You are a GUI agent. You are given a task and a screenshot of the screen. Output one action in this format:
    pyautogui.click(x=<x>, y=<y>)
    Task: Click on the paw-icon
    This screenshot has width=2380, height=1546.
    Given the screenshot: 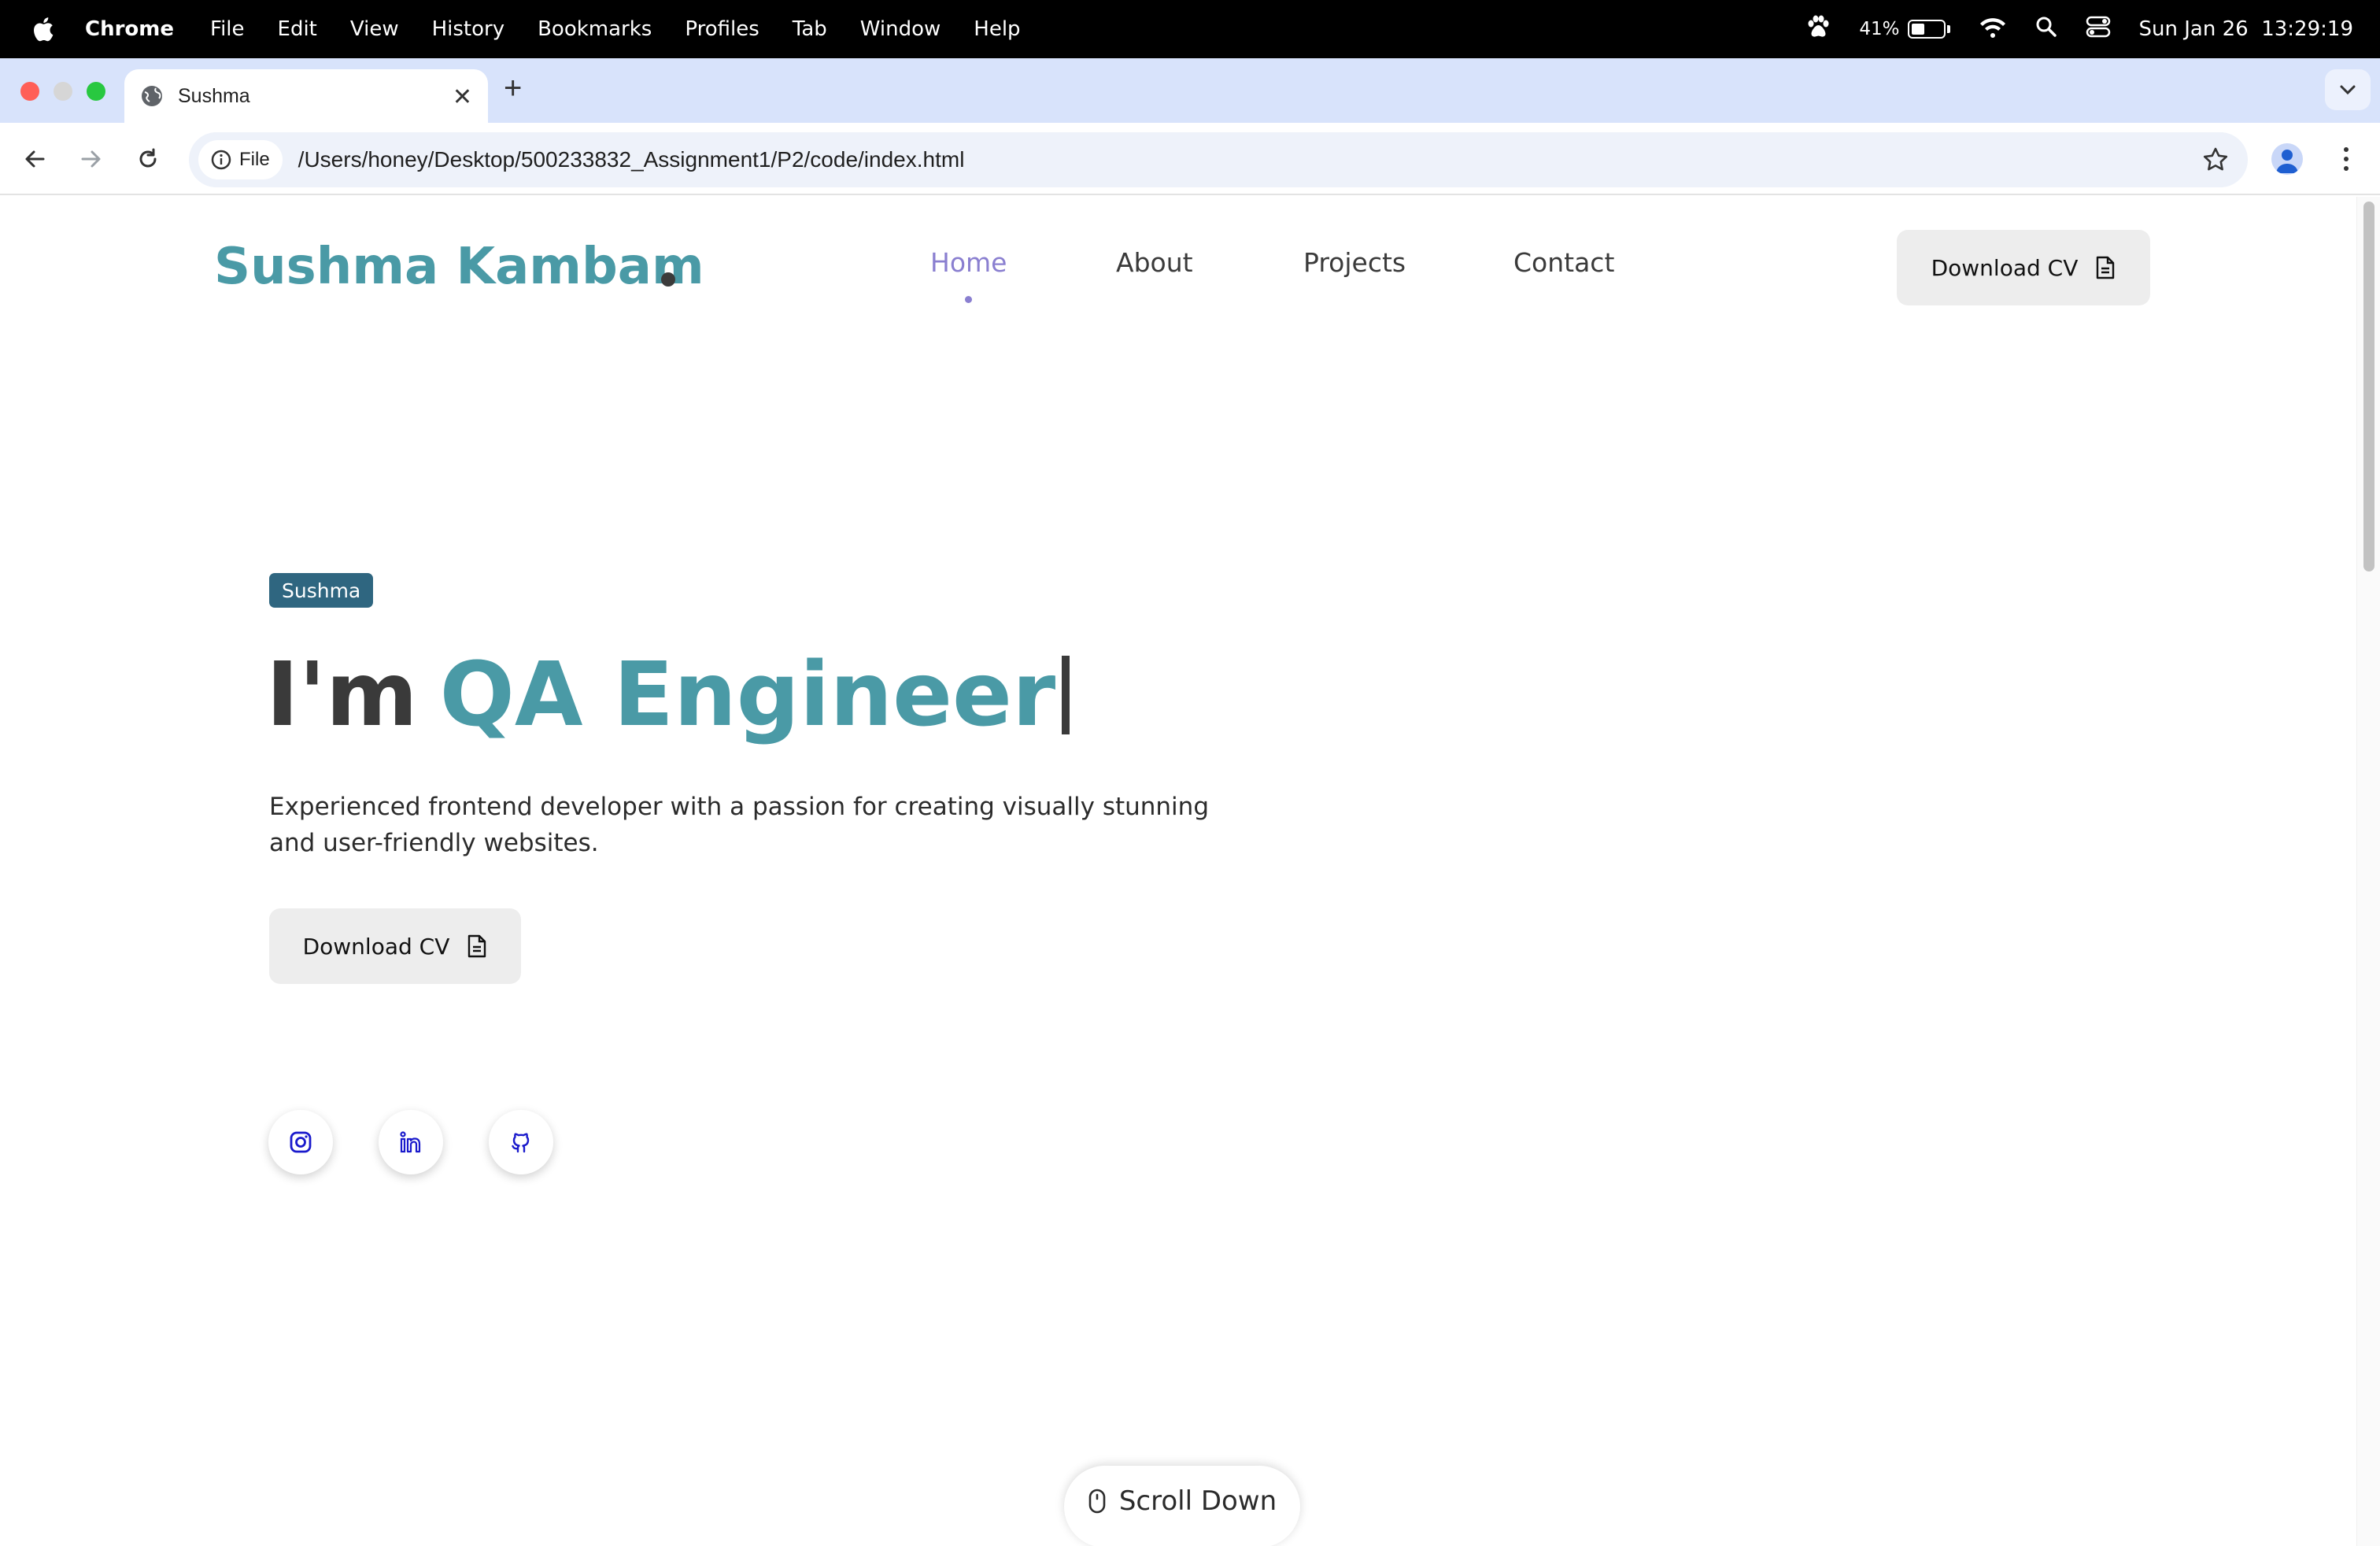 What is the action you would take?
    pyautogui.click(x=1818, y=29)
    